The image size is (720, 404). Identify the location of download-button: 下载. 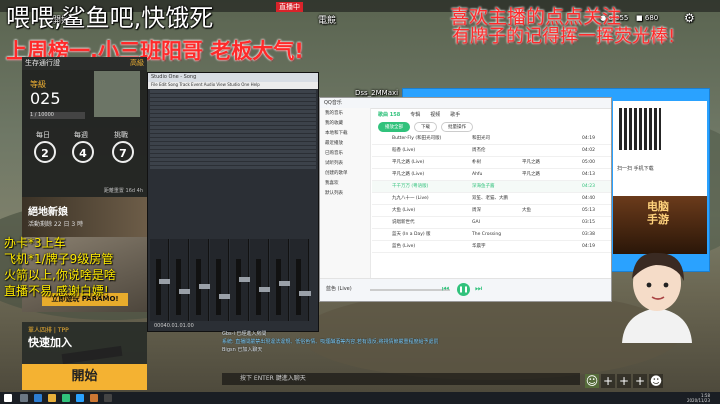
(425, 127).